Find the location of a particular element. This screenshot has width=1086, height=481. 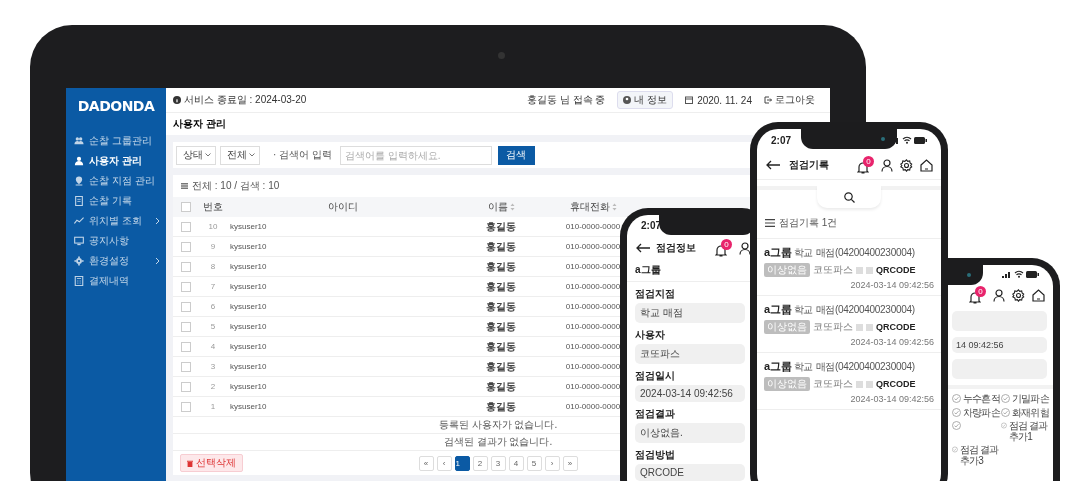

sidebar-item: 순찰 지점 관리 is located at coordinates (116, 181).